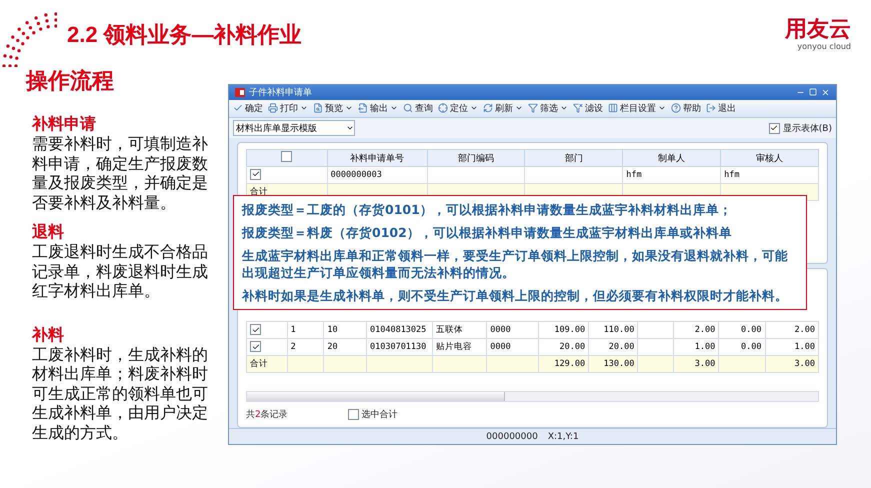 The height and width of the screenshot is (488, 871). I want to click on table-cell: 1, so click(305, 330).